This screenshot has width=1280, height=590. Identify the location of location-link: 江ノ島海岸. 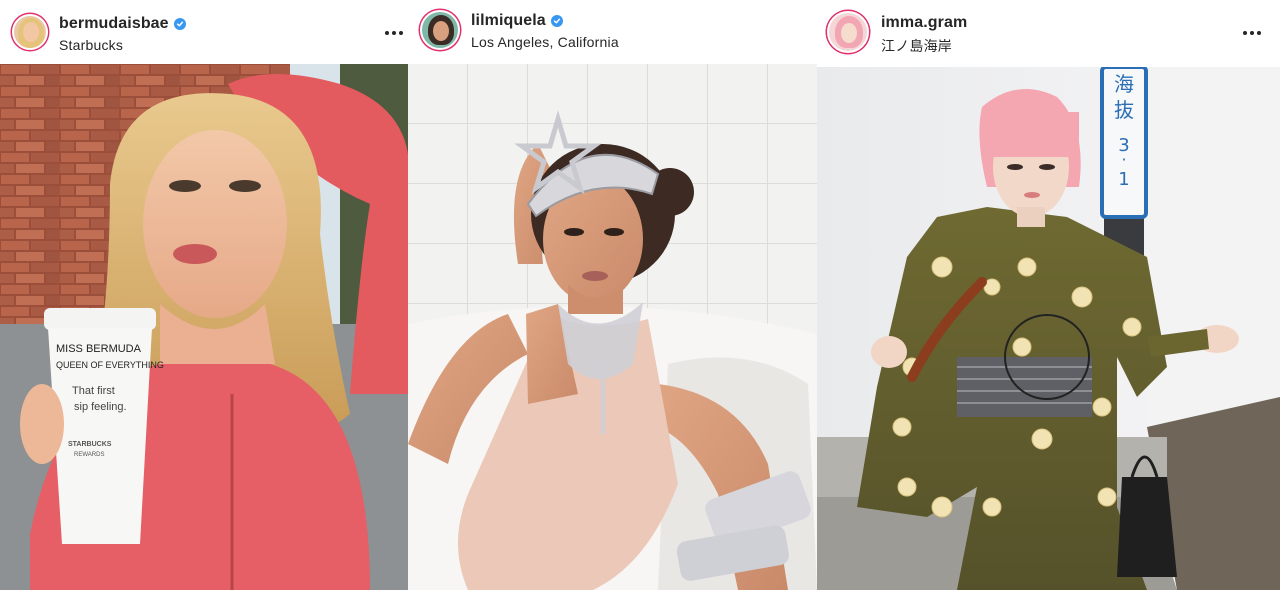
(924, 46).